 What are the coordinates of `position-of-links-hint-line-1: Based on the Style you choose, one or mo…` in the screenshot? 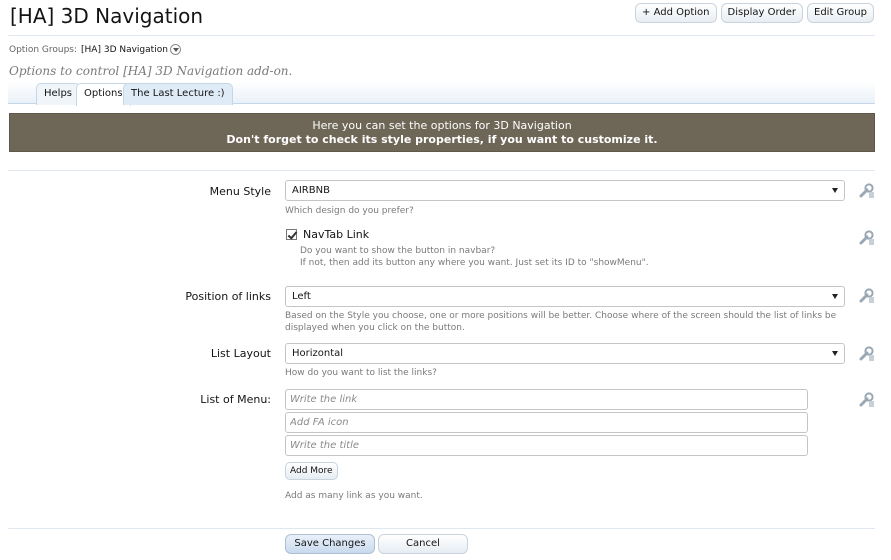 It's located at (561, 316).